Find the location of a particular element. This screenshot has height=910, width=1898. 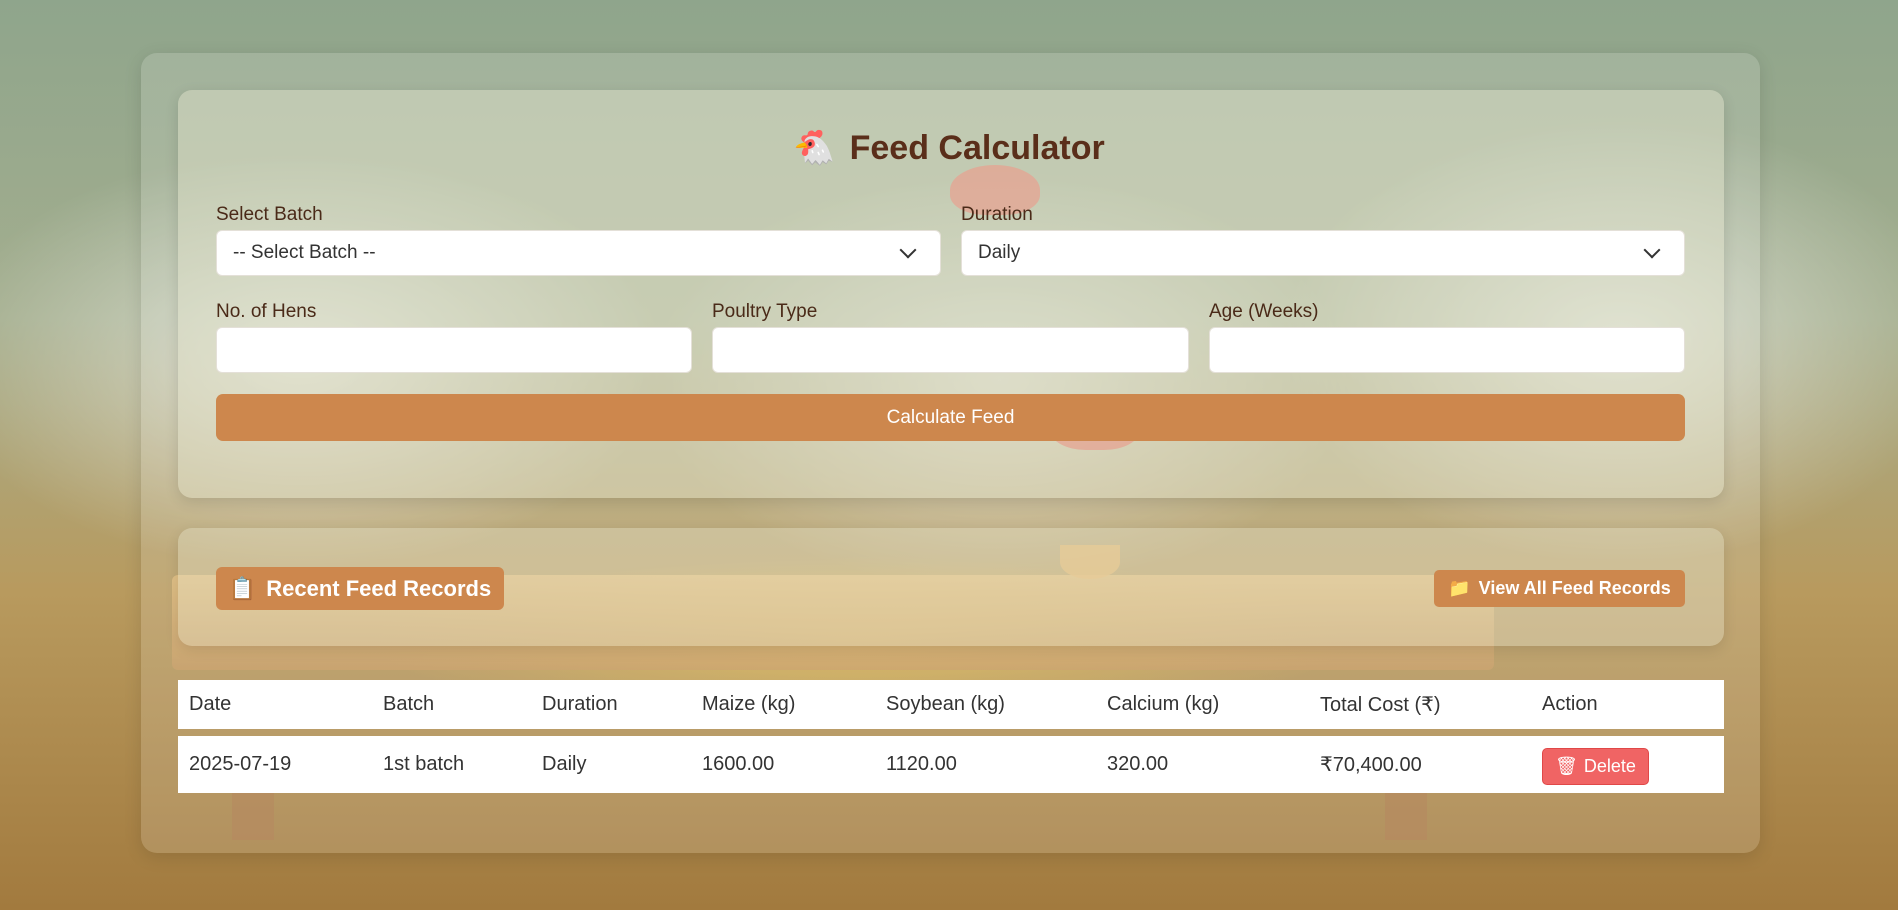

age-input is located at coordinates (1447, 350).